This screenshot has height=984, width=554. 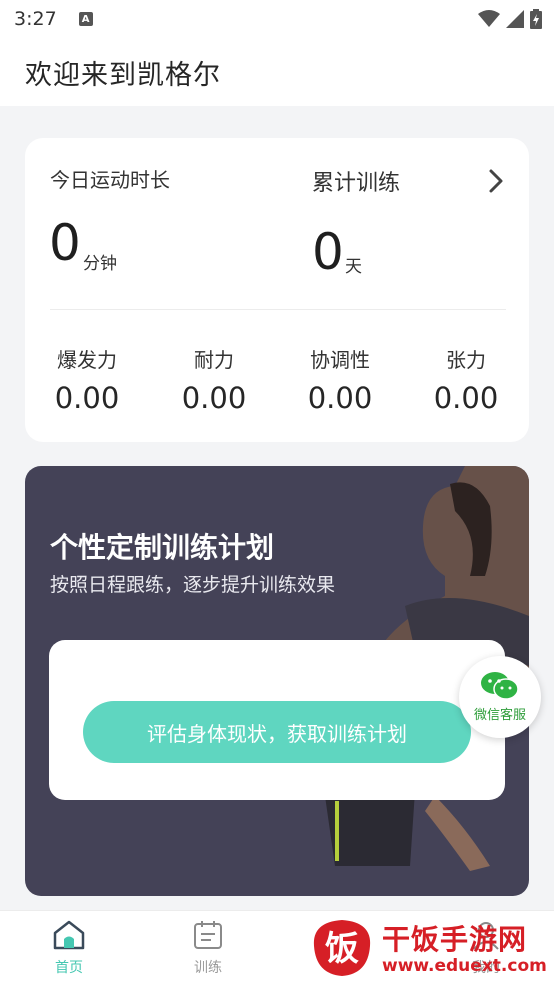 I want to click on watermark-logo-glyph: 饭, so click(x=342, y=949).